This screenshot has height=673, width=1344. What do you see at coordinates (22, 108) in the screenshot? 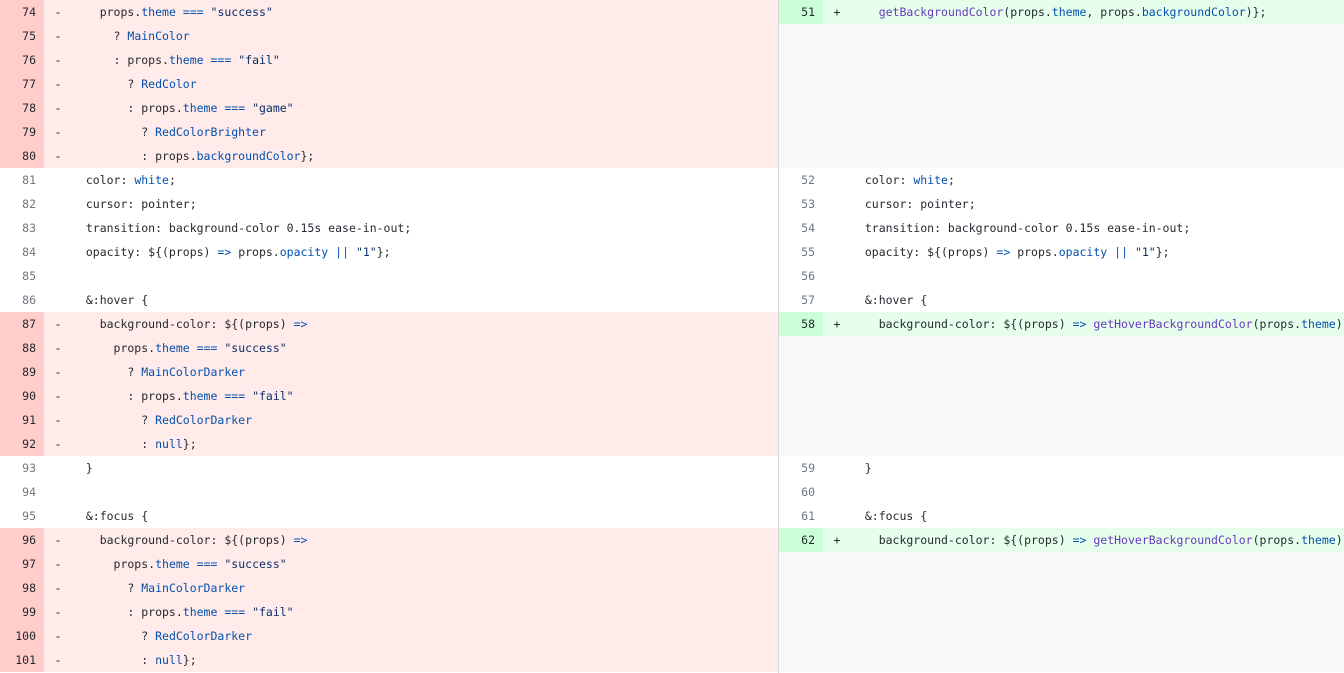
I see `line-number: 78` at bounding box center [22, 108].